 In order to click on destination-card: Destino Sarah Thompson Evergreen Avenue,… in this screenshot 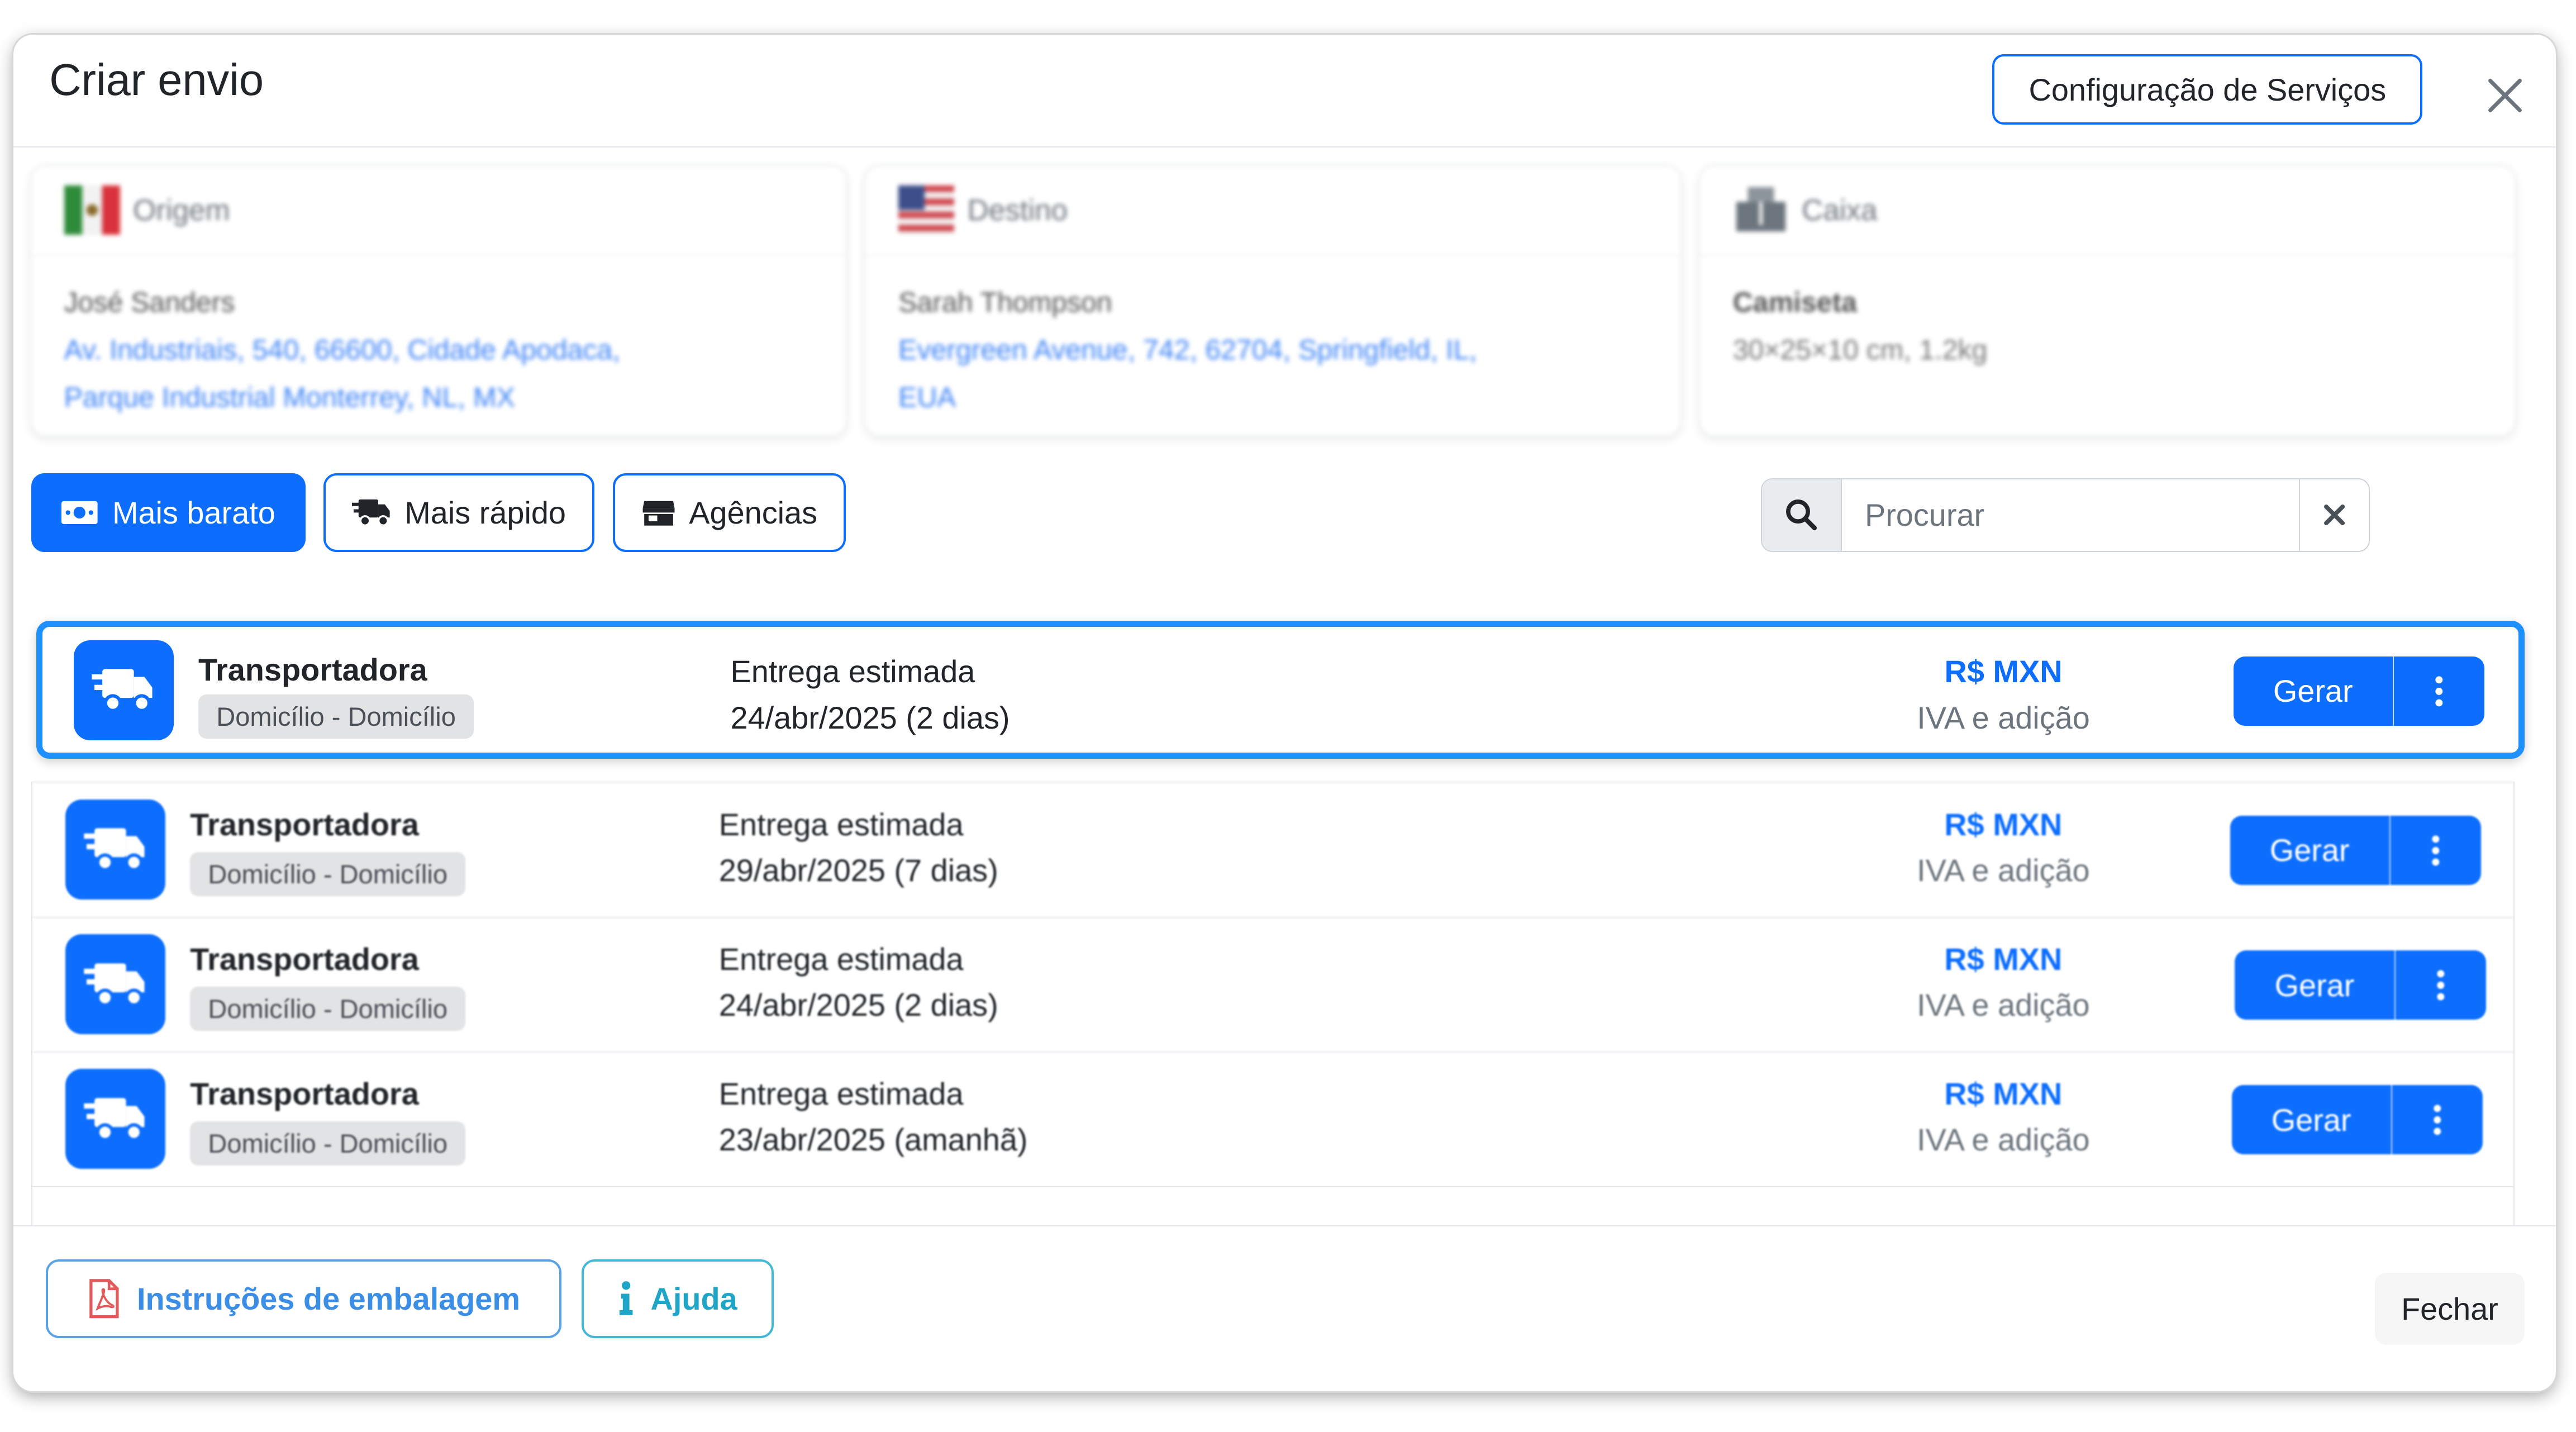, I will do `click(1272, 301)`.